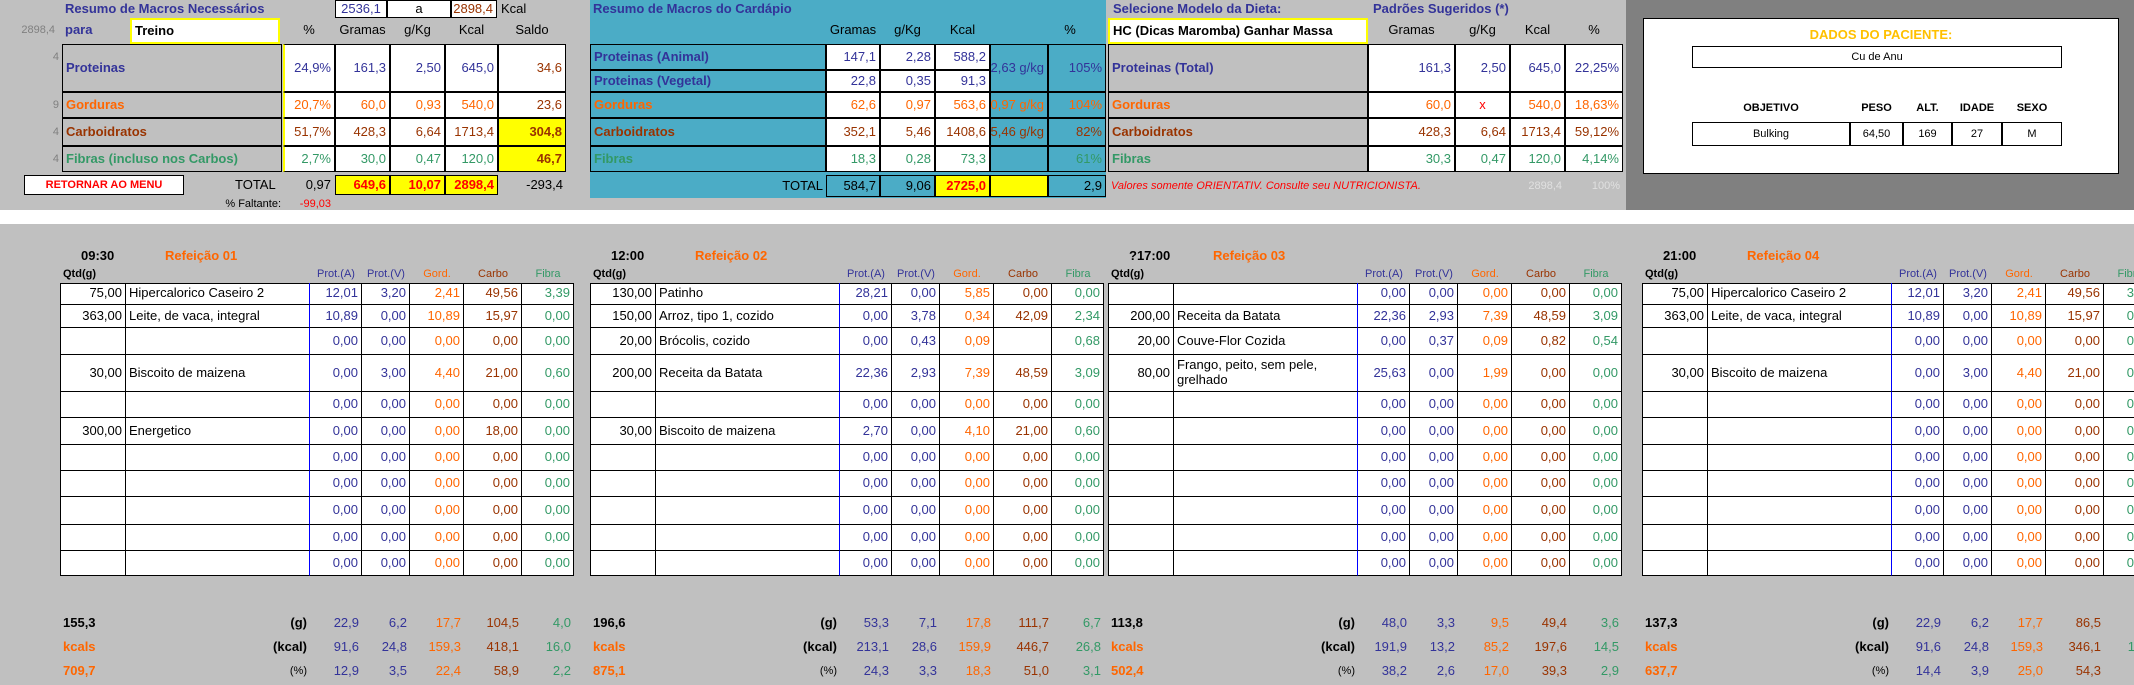 The image size is (2134, 685). Describe the element at coordinates (1238, 31) in the screenshot. I see `dieta-model-select: HC (Dicas Maromba) Ganhar Massa` at that location.